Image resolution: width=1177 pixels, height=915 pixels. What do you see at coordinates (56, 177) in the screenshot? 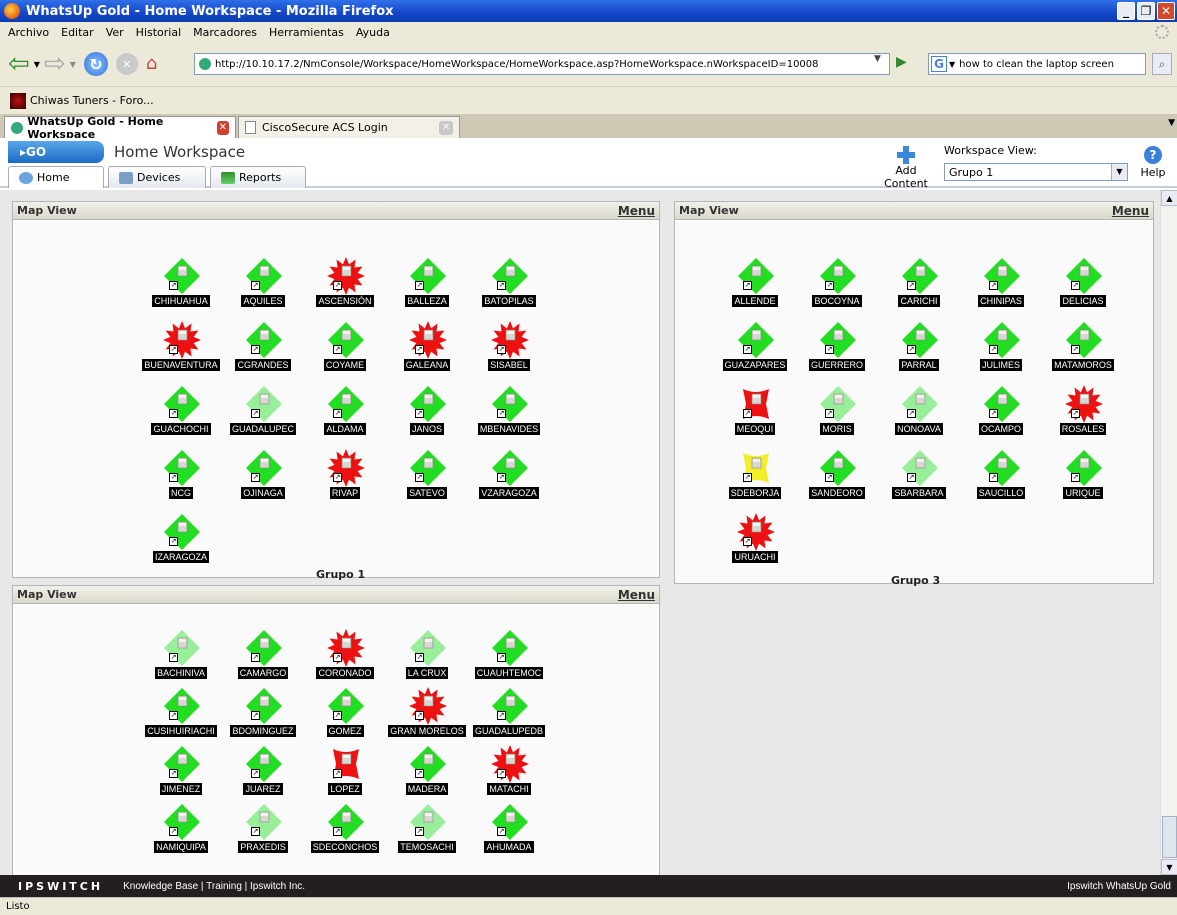
I see `tab-home: Home` at bounding box center [56, 177].